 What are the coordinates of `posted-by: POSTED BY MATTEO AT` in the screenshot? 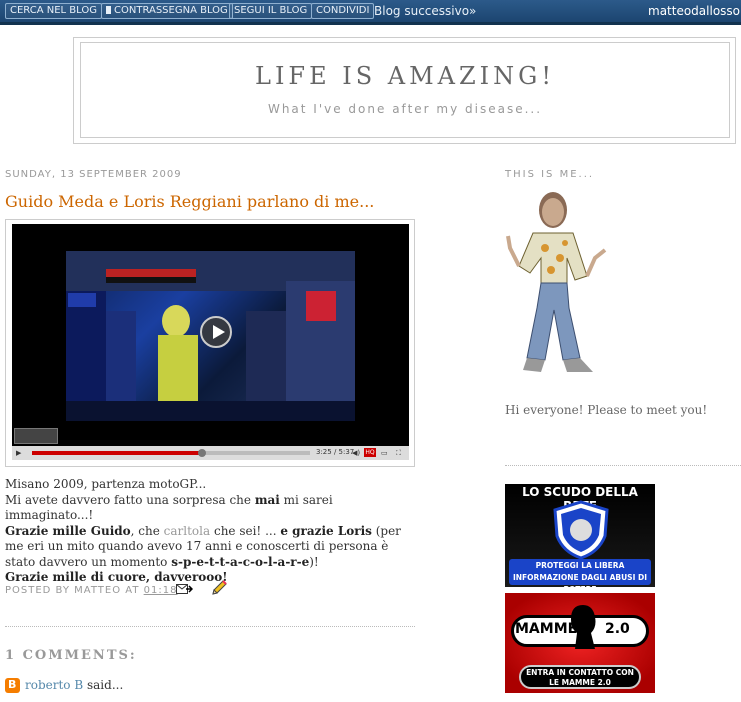 It's located at (72, 590).